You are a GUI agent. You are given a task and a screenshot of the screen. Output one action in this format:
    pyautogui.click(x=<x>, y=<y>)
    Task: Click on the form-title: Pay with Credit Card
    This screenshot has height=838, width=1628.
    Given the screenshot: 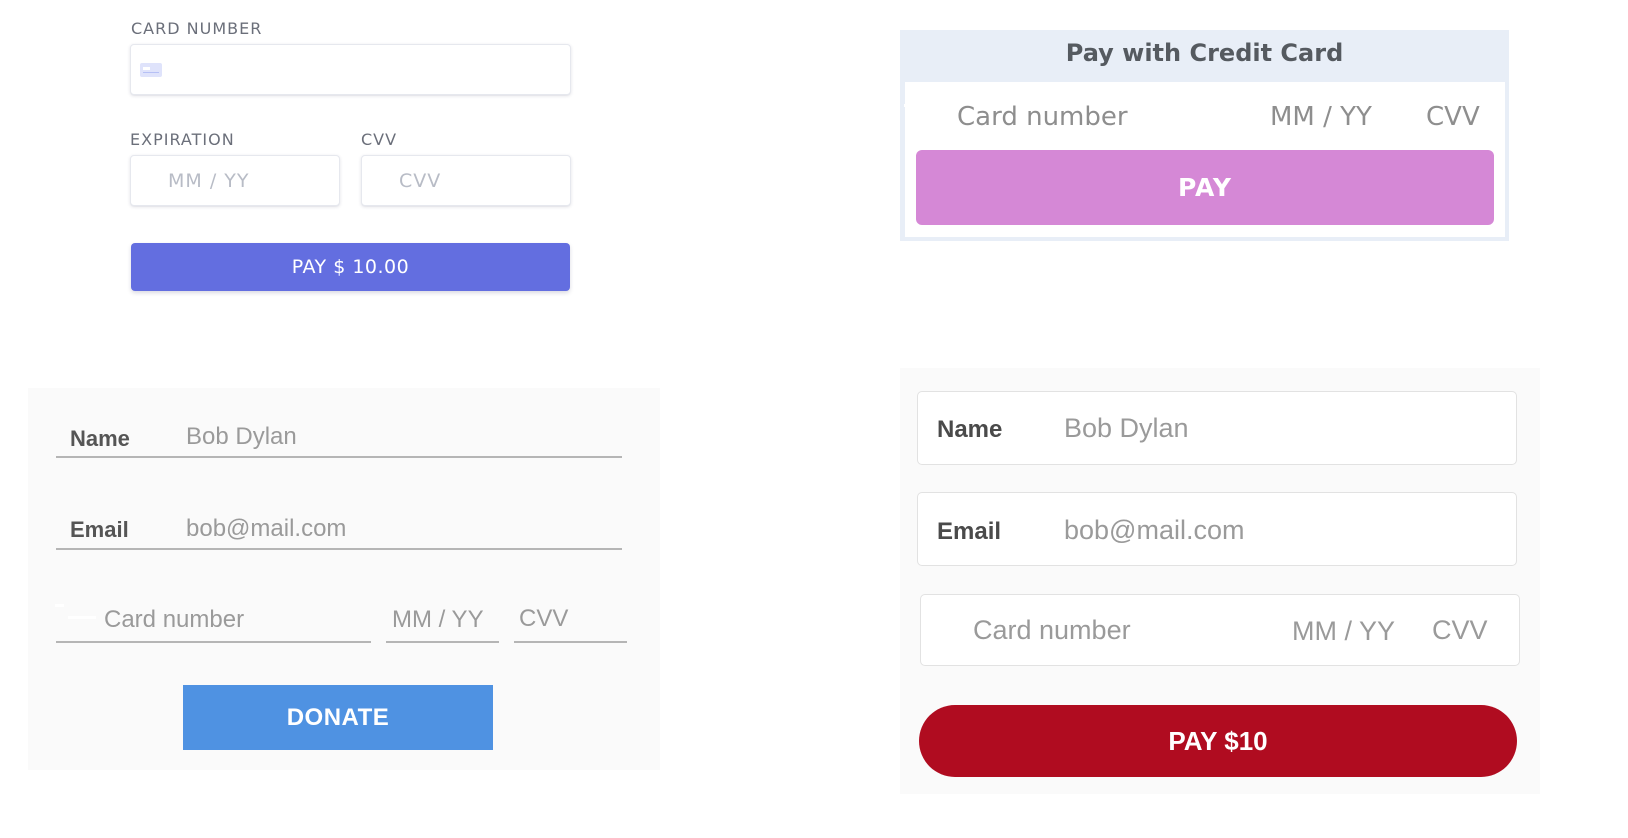 What is the action you would take?
    pyautogui.click(x=1204, y=53)
    